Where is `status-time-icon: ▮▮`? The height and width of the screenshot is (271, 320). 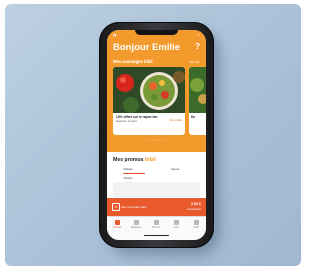
status-time-icon: ▮▮ is located at coordinates (115, 35).